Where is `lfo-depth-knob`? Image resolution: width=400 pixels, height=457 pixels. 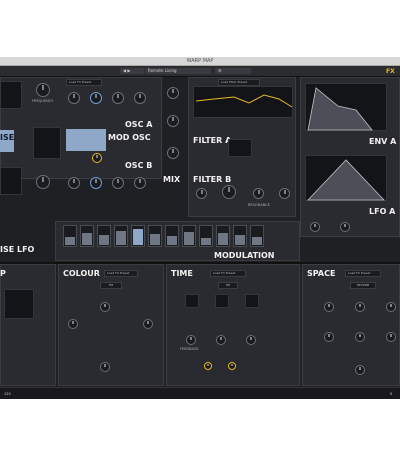
lfo-depth-knob is located at coordinates (345, 227).